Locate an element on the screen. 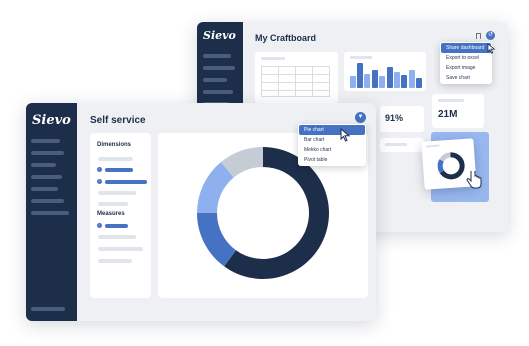 The height and width of the screenshot is (346, 529). kpi-tile-placeholder is located at coordinates (402, 145).